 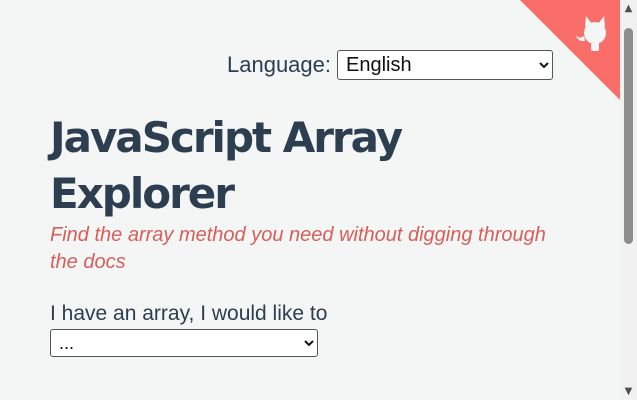 What do you see at coordinates (628, 136) in the screenshot?
I see `scrollbar-thumb` at bounding box center [628, 136].